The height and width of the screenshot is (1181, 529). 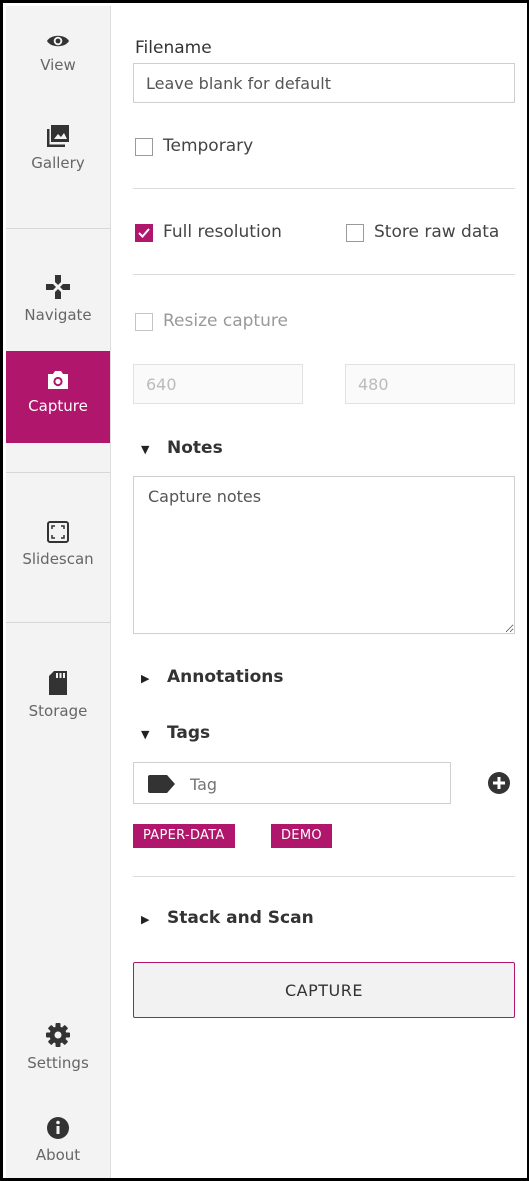 What do you see at coordinates (58, 163) in the screenshot?
I see `sidebar-item-label: Gallery` at bounding box center [58, 163].